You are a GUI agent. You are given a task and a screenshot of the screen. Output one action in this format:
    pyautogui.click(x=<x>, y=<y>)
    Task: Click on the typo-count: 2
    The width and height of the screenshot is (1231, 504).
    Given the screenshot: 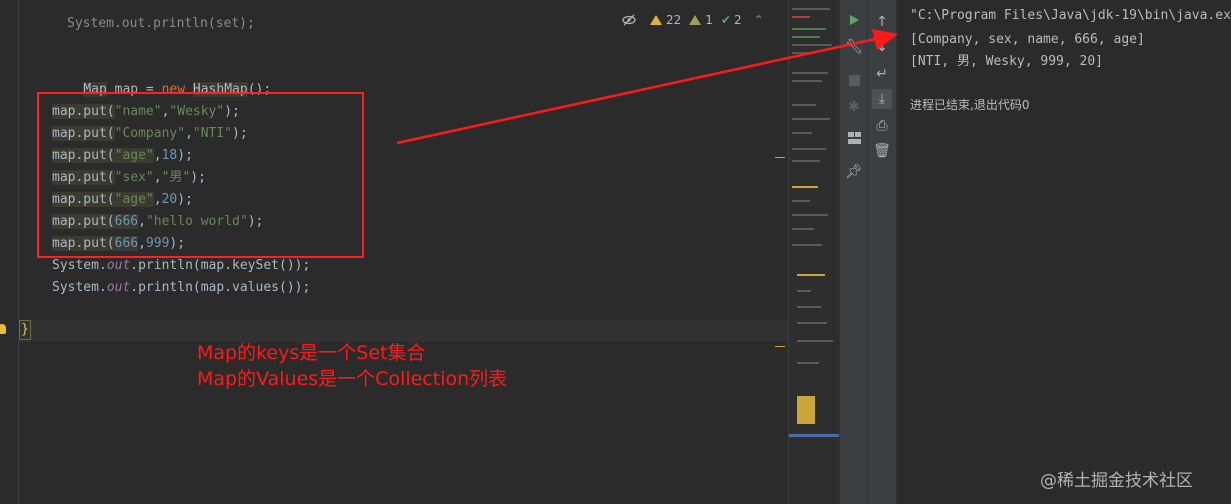 What is the action you would take?
    pyautogui.click(x=737, y=20)
    